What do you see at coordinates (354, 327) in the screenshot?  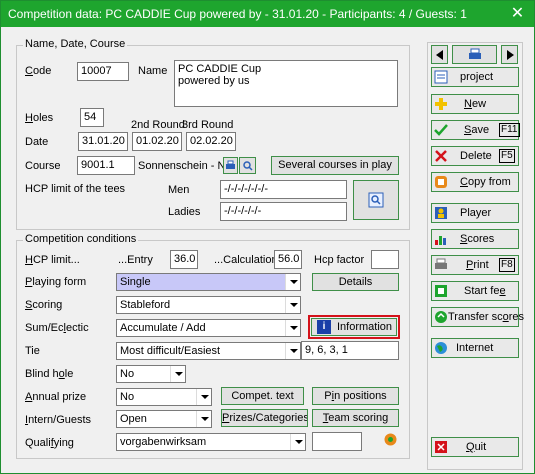 I see `information-button: i Information` at bounding box center [354, 327].